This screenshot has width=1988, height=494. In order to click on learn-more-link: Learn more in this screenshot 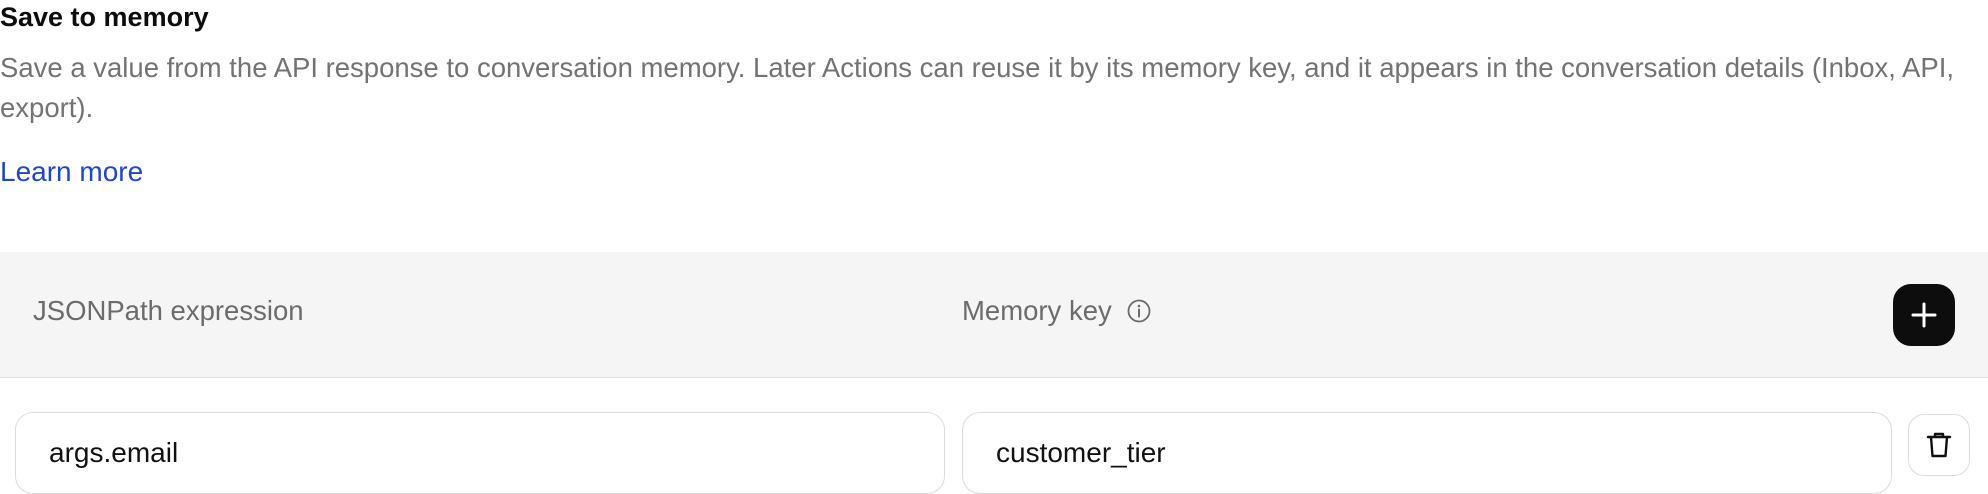, I will do `click(71, 172)`.